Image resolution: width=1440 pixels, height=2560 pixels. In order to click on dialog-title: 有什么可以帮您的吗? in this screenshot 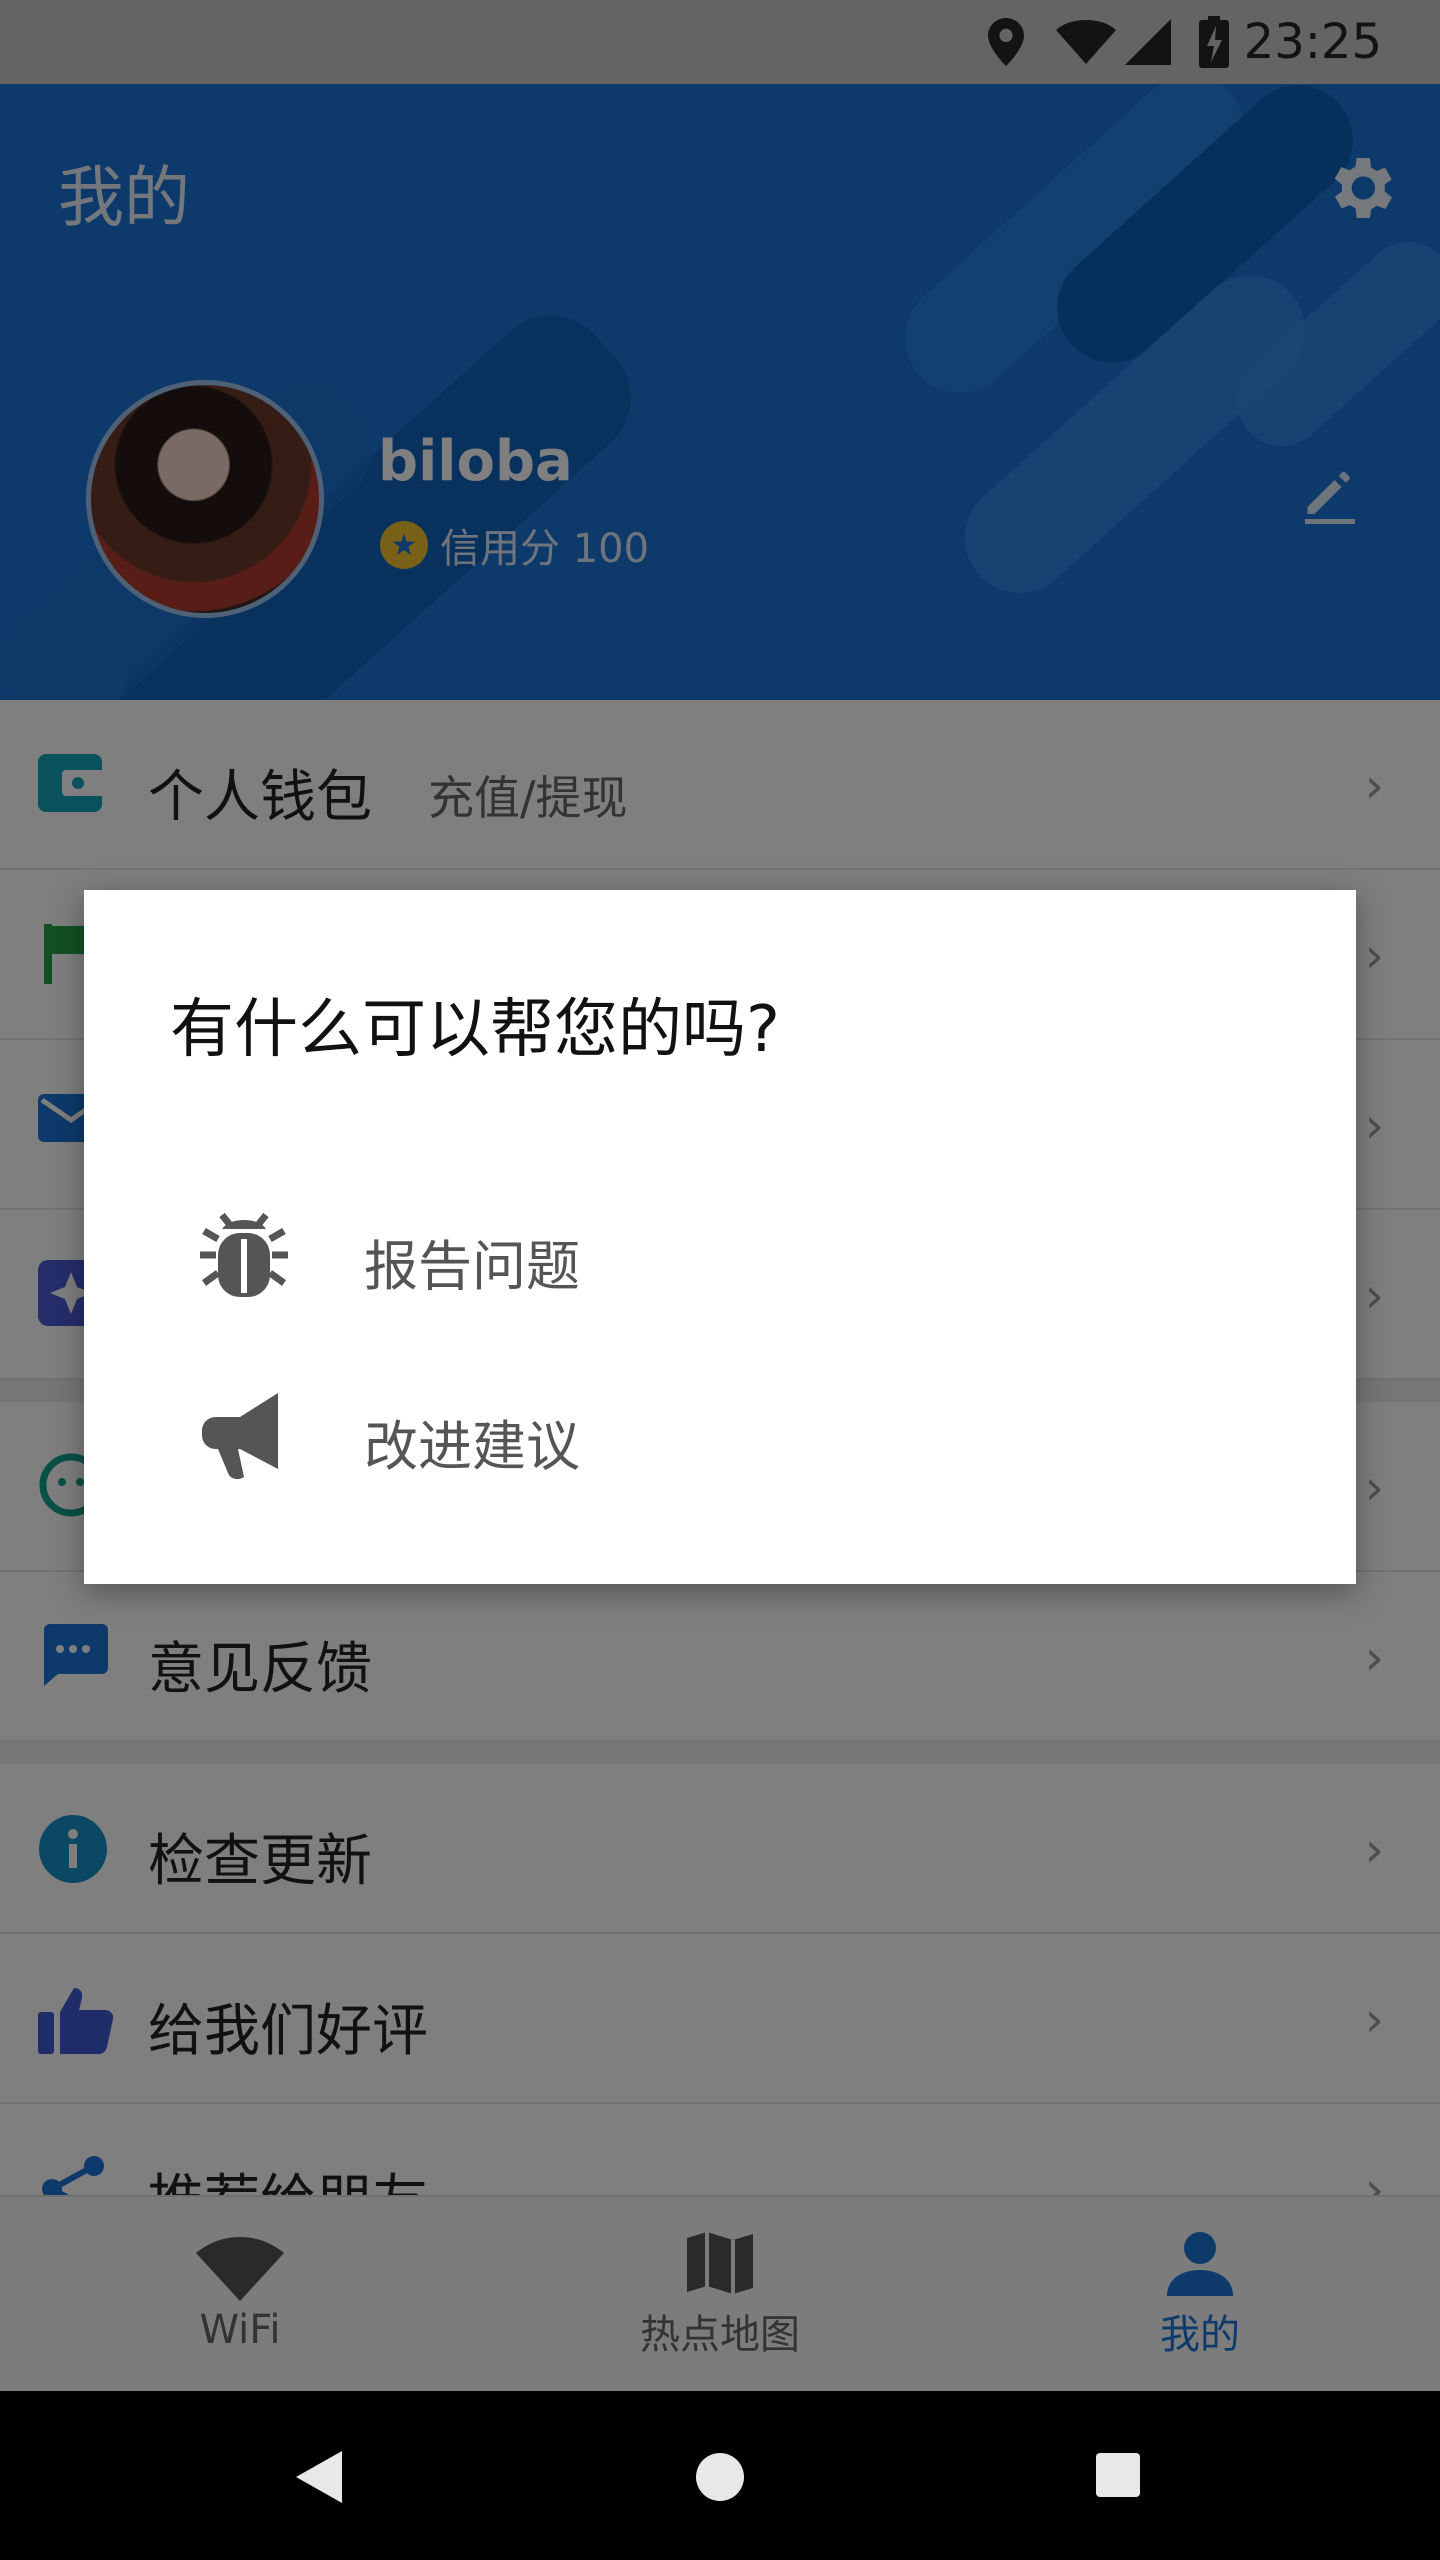, I will do `click(475, 1030)`.